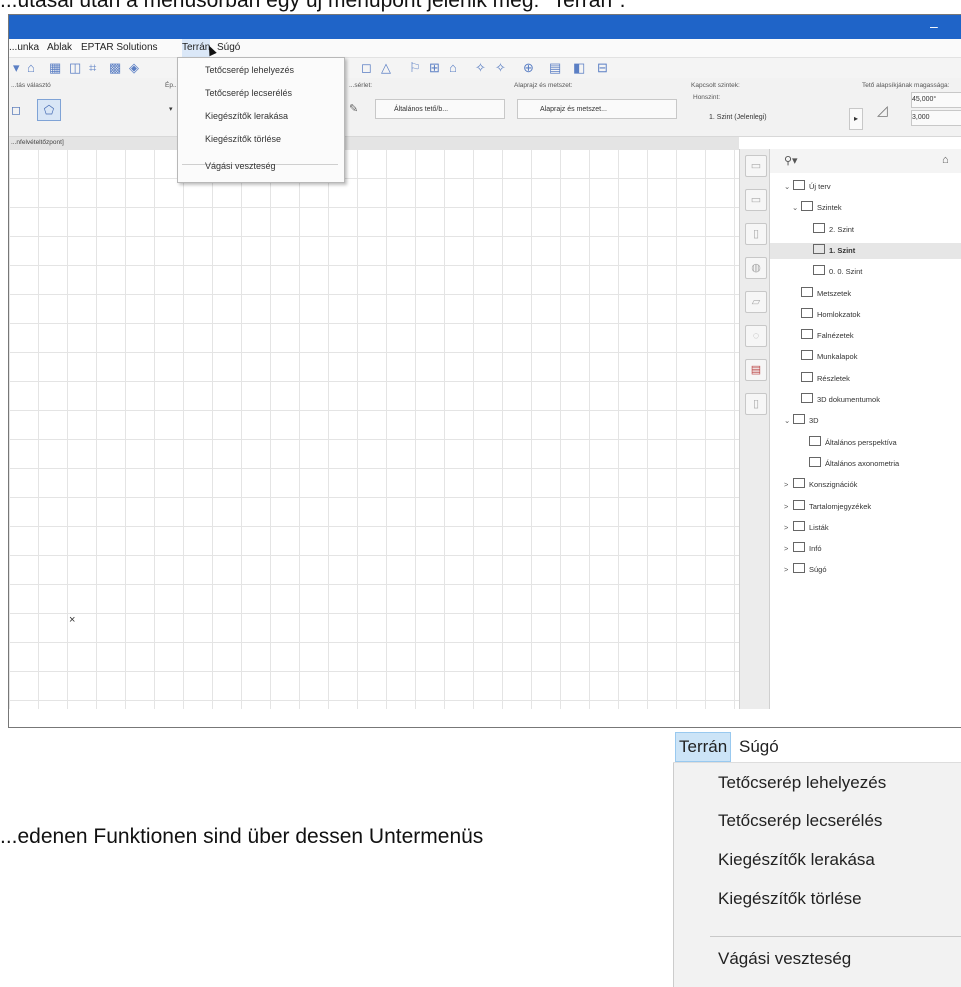 The image size is (961, 987). Describe the element at coordinates (865, 549) in the screenshot. I see `navigator-item: > Infó` at that location.